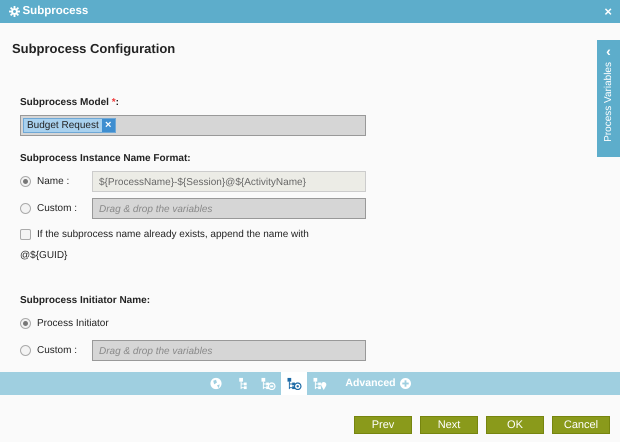 The image size is (620, 442). What do you see at coordinates (44, 255) in the screenshot?
I see `checkbox-label: @${GUID}` at bounding box center [44, 255].